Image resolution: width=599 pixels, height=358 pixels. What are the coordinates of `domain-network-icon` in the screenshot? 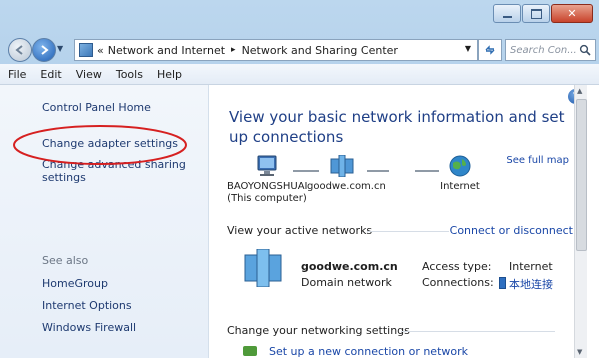 It's located at (342, 166).